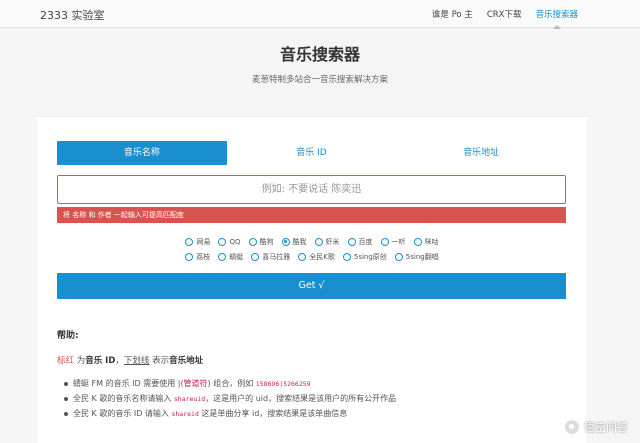 The height and width of the screenshot is (443, 640). I want to click on help-code: shareuid, so click(189, 399).